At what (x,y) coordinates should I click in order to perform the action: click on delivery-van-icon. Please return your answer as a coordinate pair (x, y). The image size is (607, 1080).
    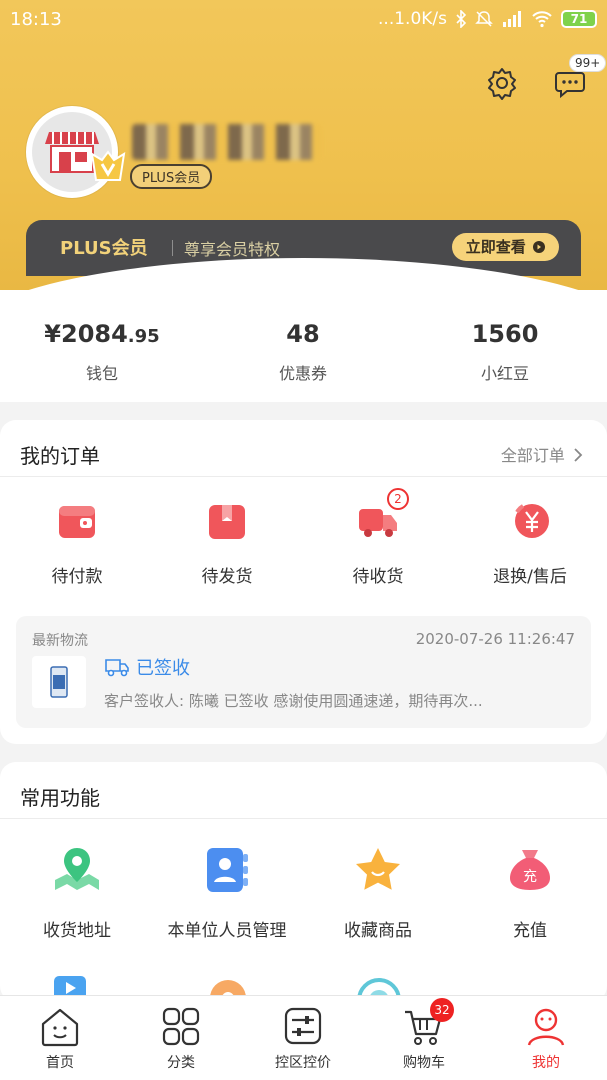
    Looking at the image, I should click on (117, 668).